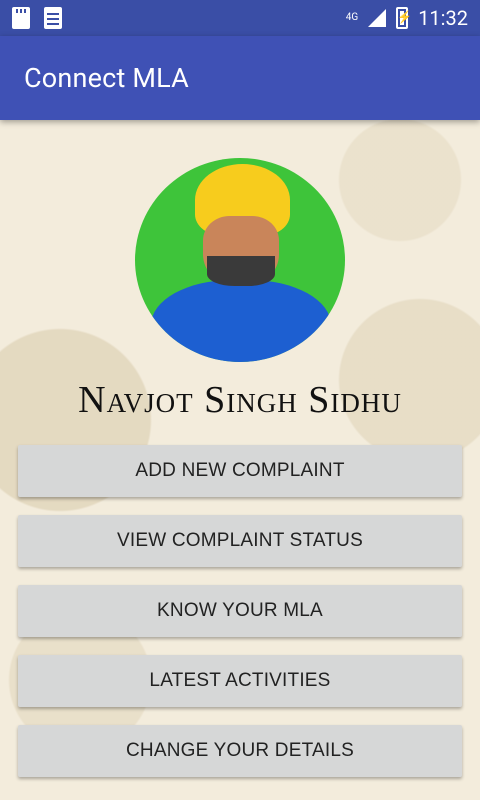 This screenshot has width=480, height=800. What do you see at coordinates (106, 78) in the screenshot?
I see `app-title: Connect MLA` at bounding box center [106, 78].